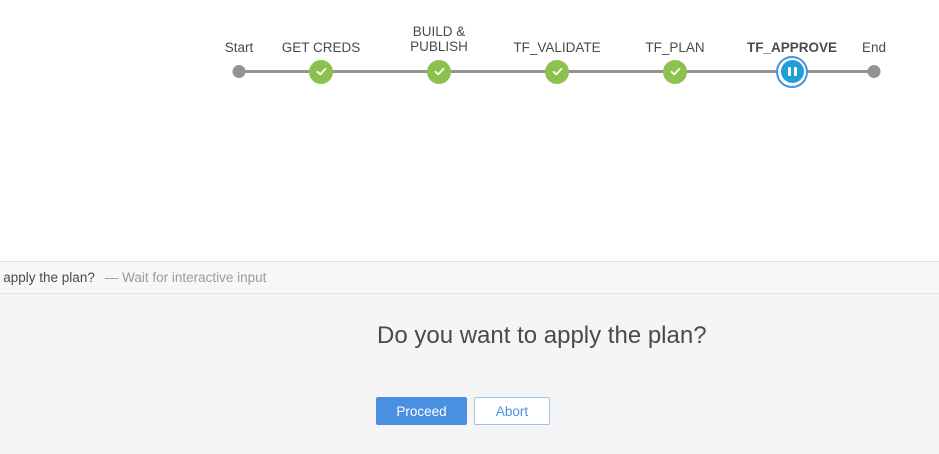 The height and width of the screenshot is (454, 939). Describe the element at coordinates (874, 71) in the screenshot. I see `end-node` at that location.